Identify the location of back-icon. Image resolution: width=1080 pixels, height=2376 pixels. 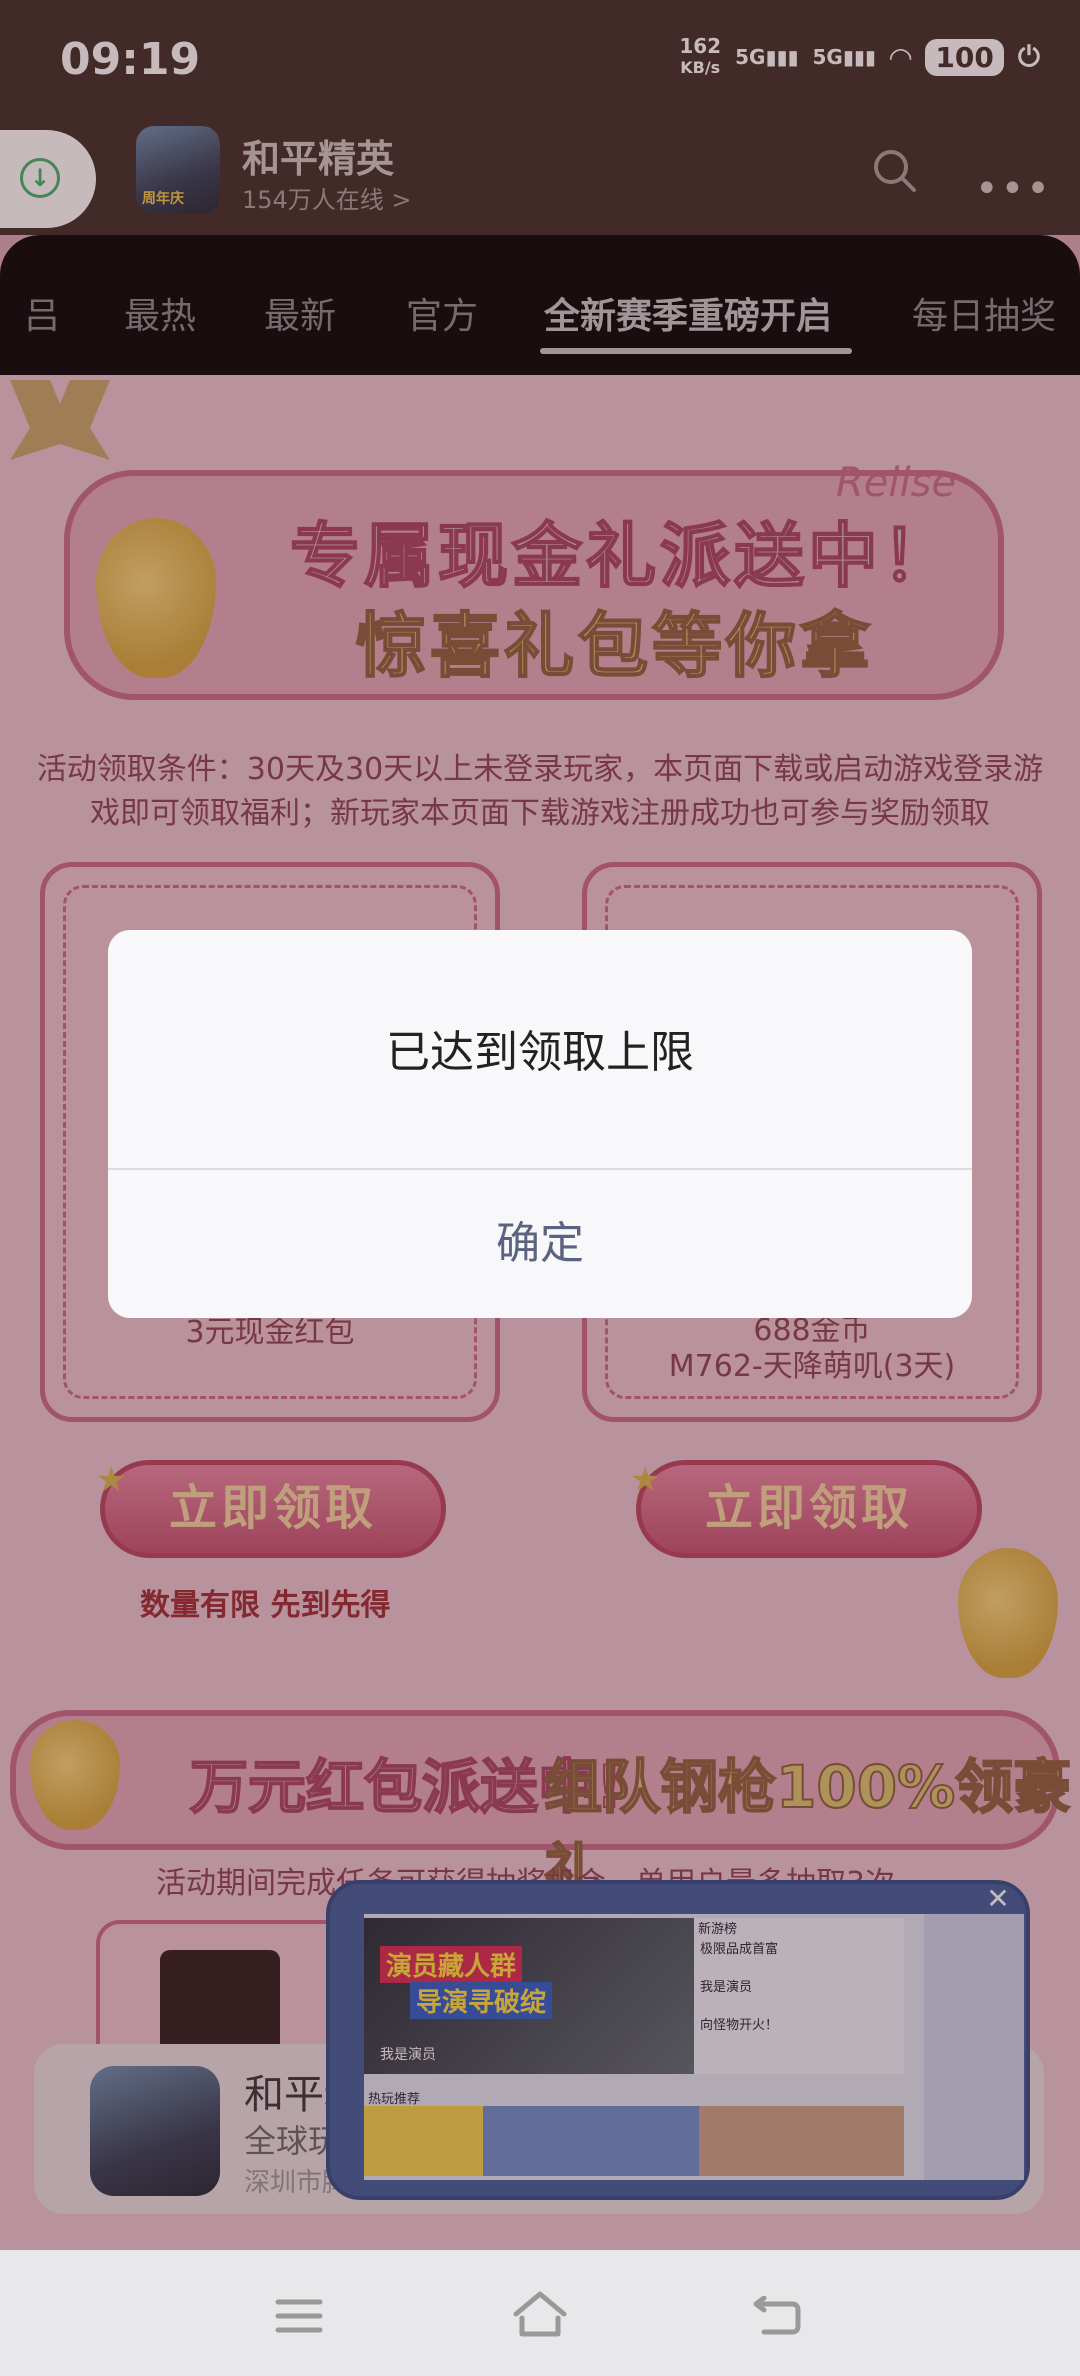
(777, 2316).